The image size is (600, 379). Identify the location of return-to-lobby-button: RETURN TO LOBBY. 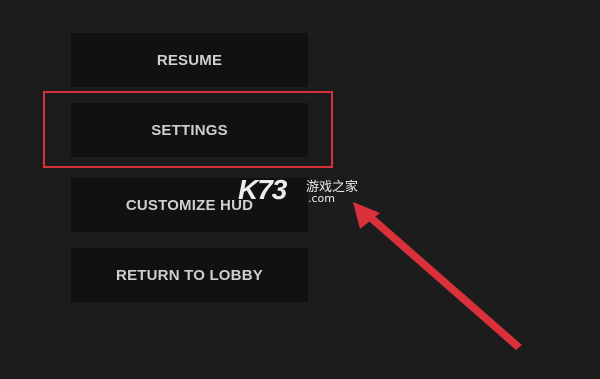
(189, 275).